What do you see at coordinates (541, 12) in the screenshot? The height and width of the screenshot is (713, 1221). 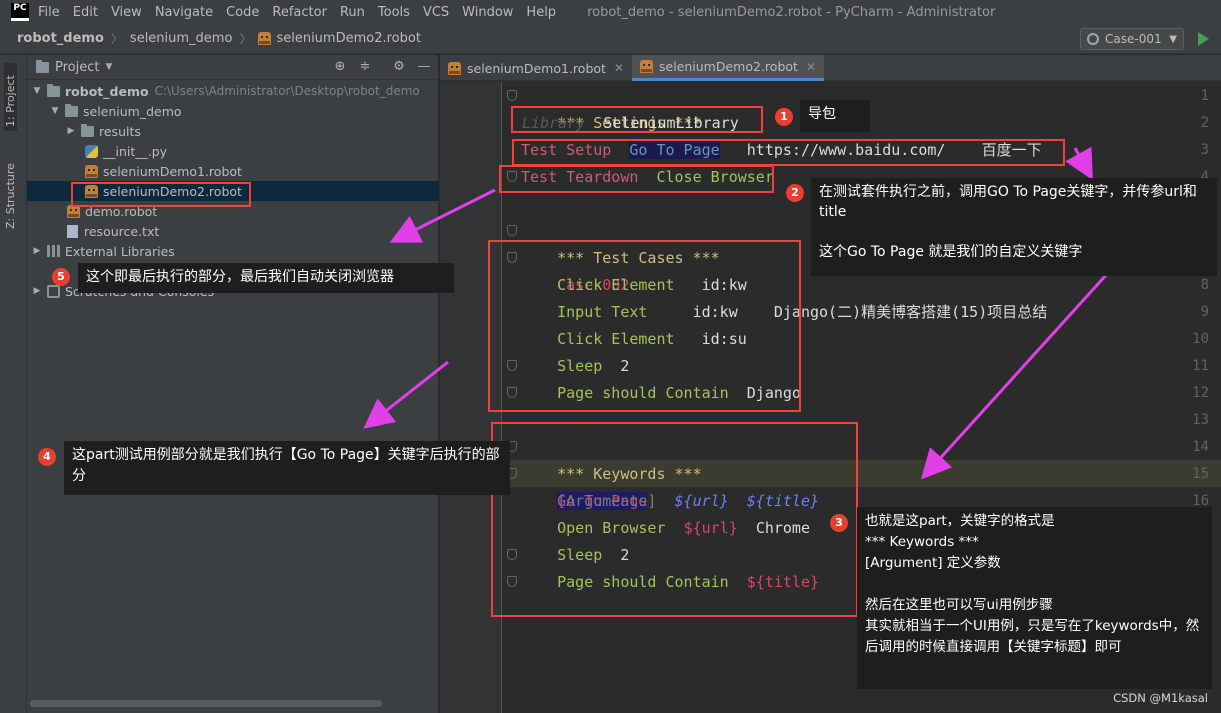 I see `menu-help: Help` at bounding box center [541, 12].